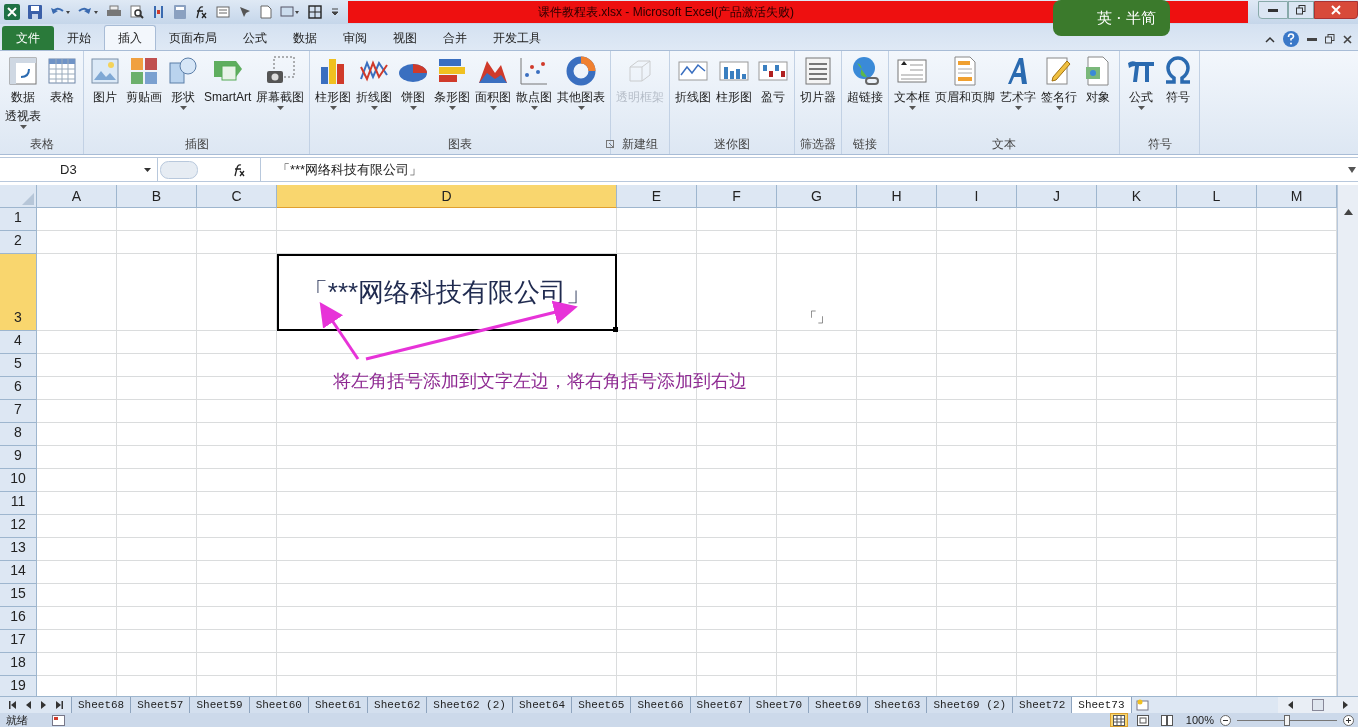 The height and width of the screenshot is (727, 1358). I want to click on sheet-tab: Sheet65, so click(601, 705).